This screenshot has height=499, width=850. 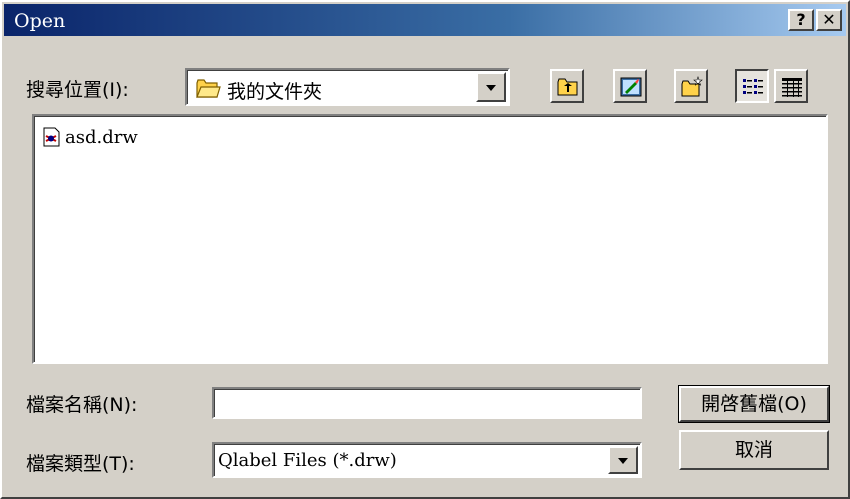 I want to click on open-button: 開啓舊檔(O), so click(x=754, y=404).